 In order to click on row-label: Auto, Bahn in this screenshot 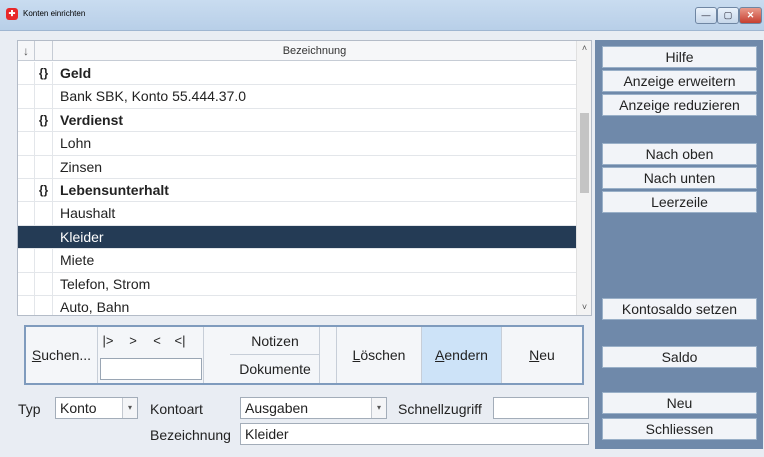, I will do `click(95, 306)`.